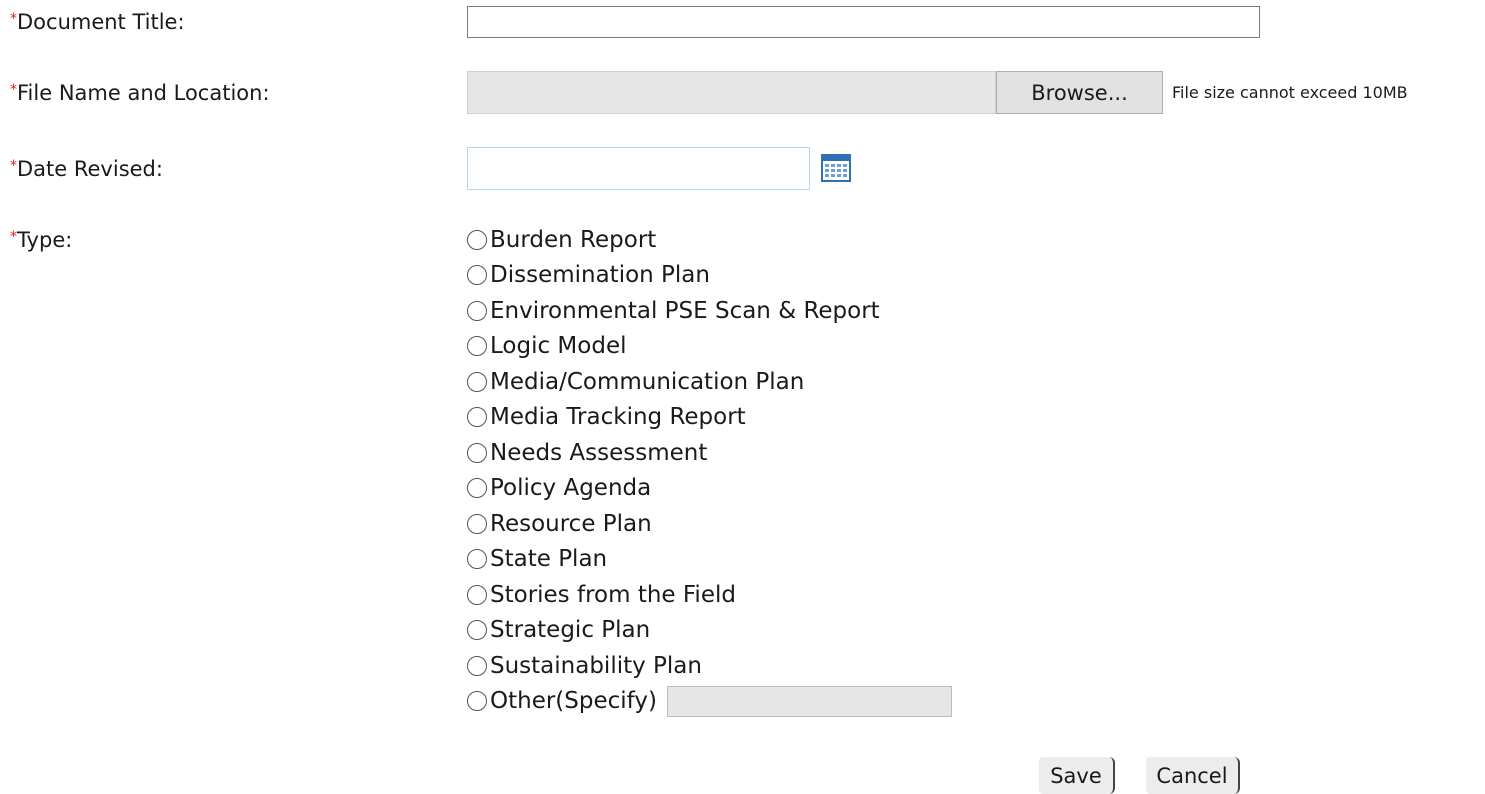 The width and height of the screenshot is (1485, 794). What do you see at coordinates (570, 630) in the screenshot?
I see `type-option-label: Strategic Plan` at bounding box center [570, 630].